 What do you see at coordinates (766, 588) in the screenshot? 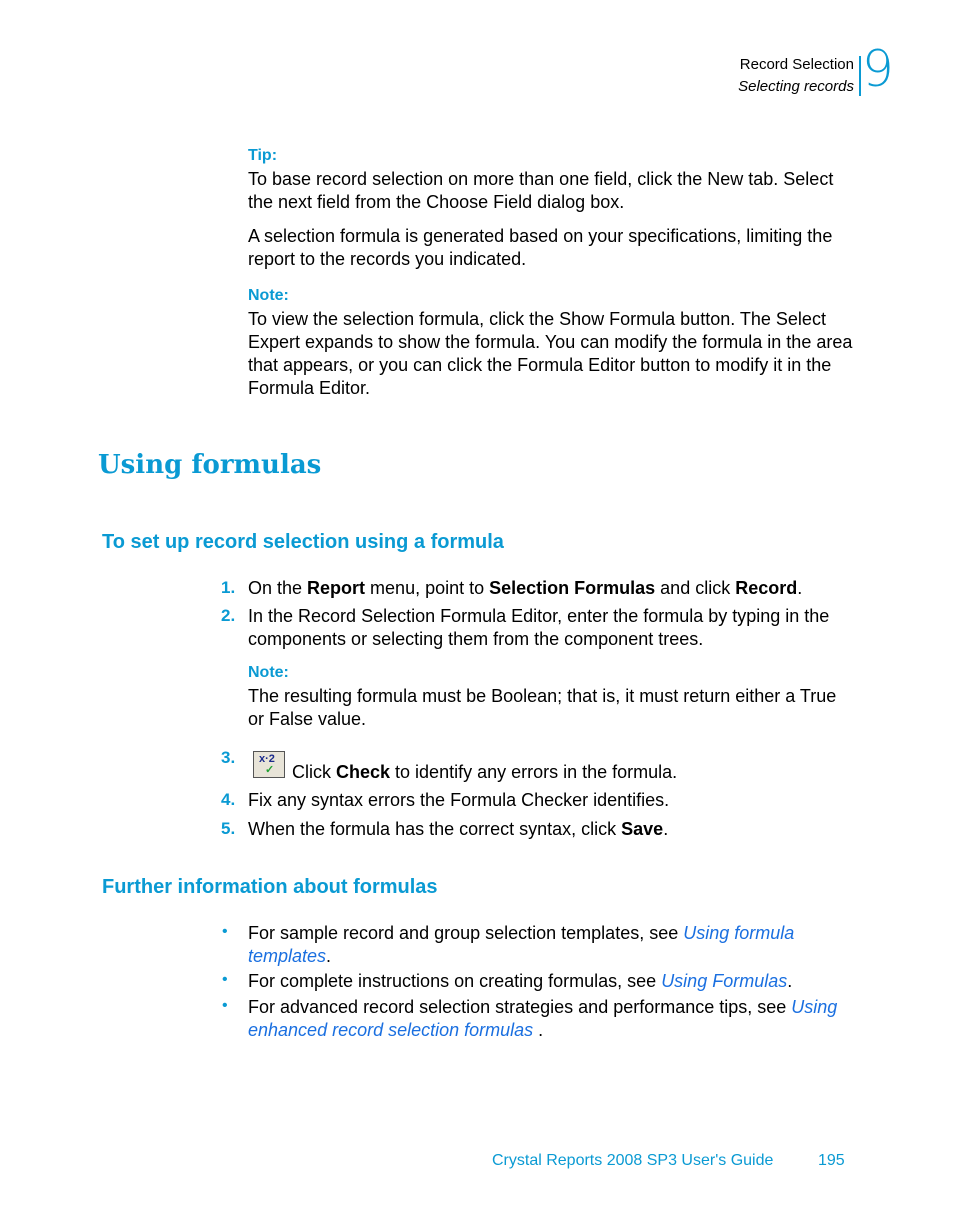
I see `menu-name-record: Record` at bounding box center [766, 588].